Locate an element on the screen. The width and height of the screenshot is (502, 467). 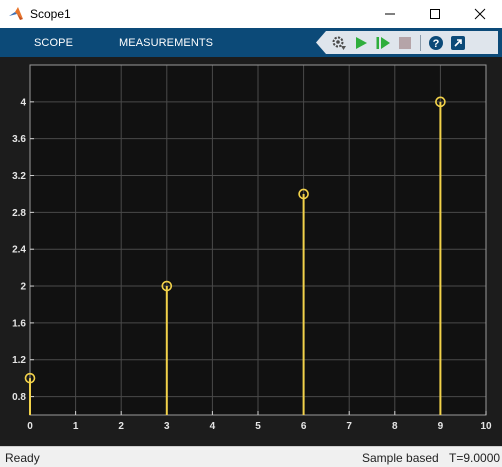
window-controls is located at coordinates (434, 14).